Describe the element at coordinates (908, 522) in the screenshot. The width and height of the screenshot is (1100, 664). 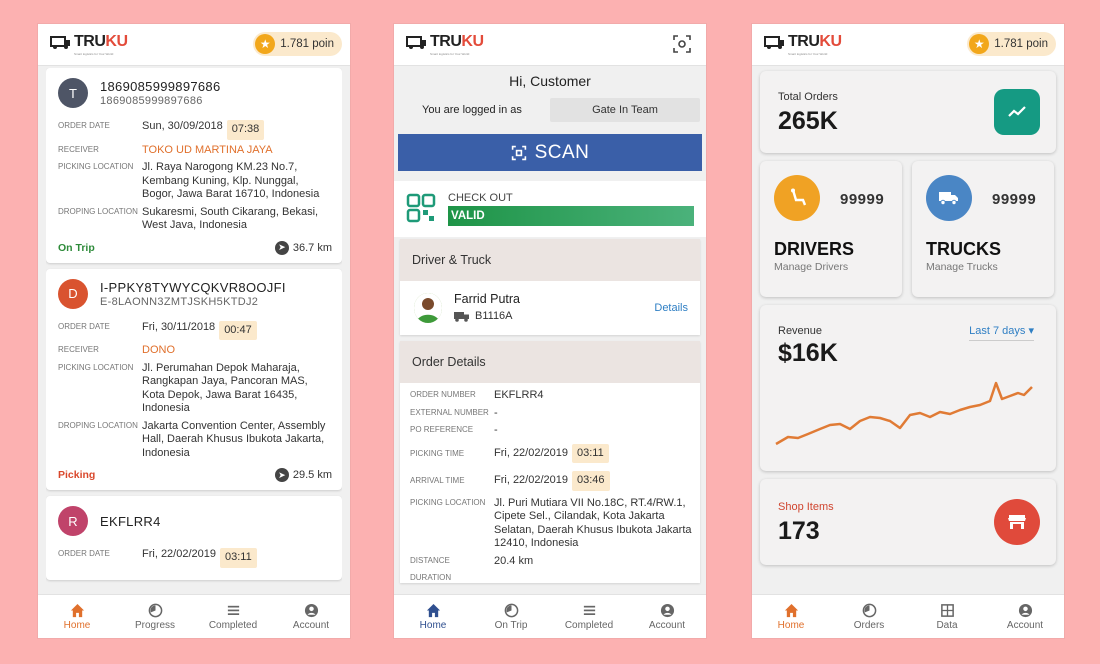
I see `shop-items-card: Shop Items 173` at that location.